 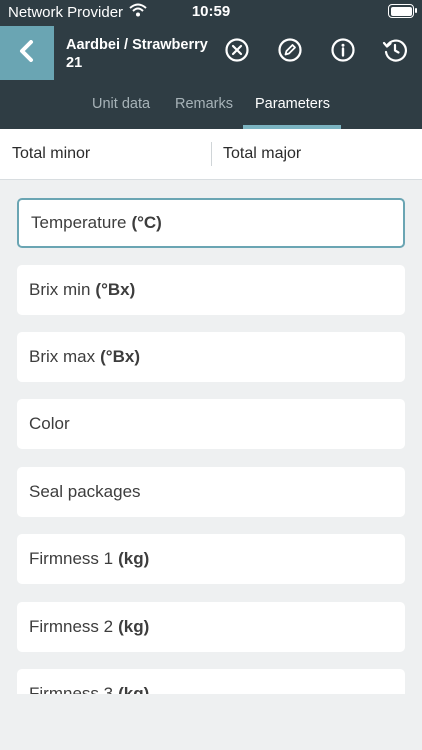 I want to click on info-button, so click(x=343, y=52).